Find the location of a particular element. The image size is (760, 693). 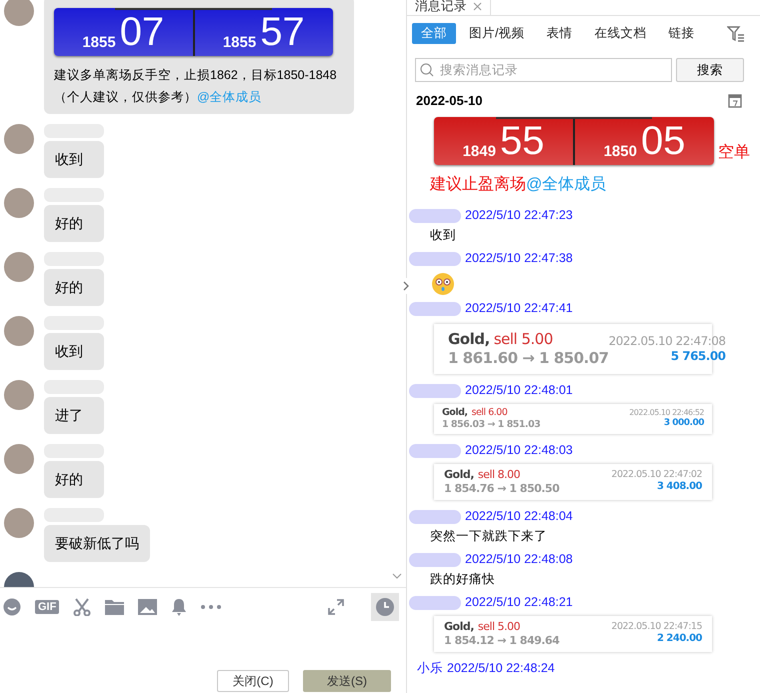

message-bubble: 进了 is located at coordinates (74, 415).